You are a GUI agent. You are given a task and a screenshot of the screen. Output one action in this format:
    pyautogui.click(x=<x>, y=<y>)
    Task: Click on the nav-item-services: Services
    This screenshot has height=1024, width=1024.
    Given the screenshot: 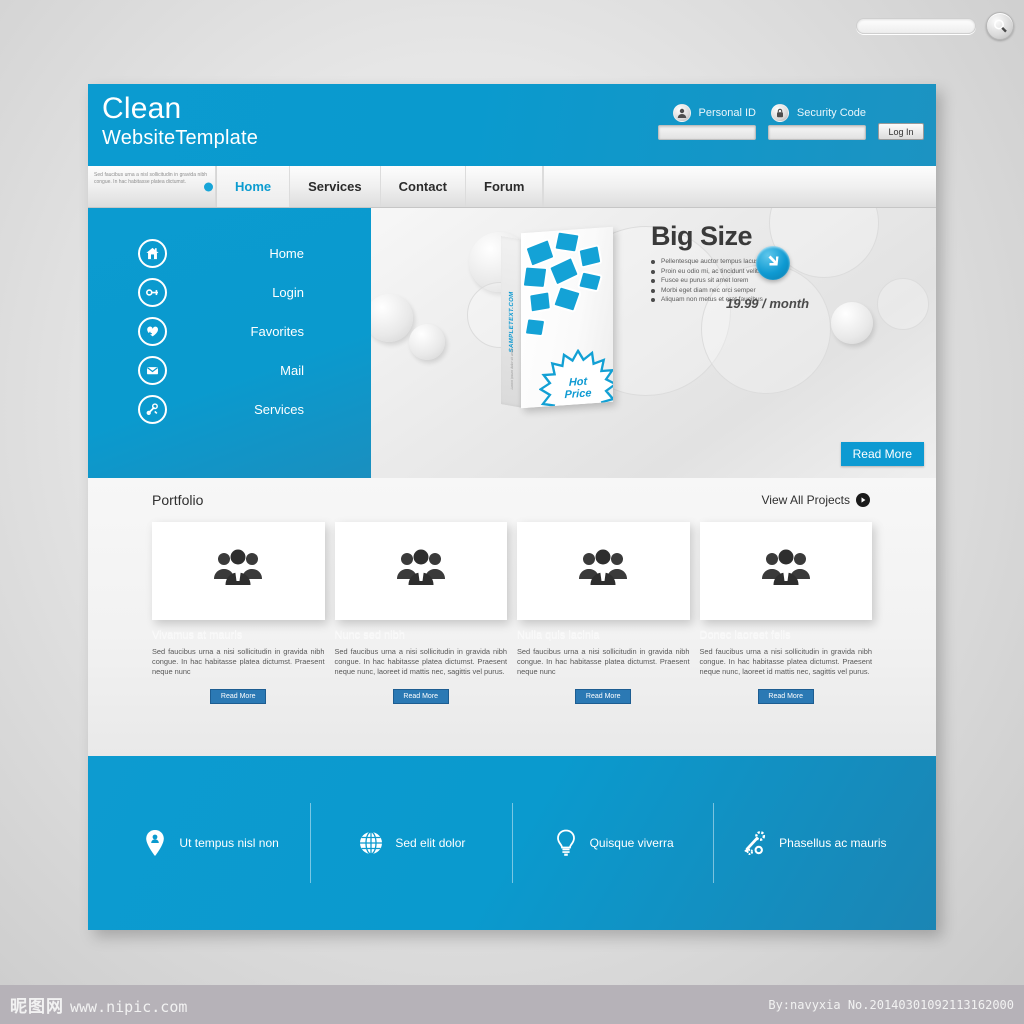 What is the action you would take?
    pyautogui.click(x=335, y=186)
    